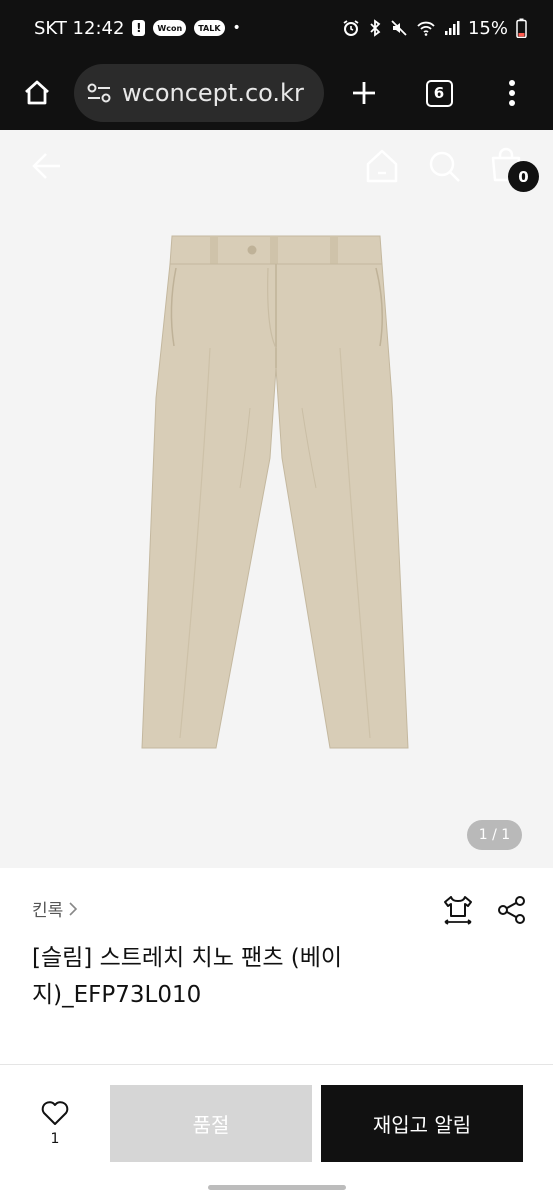 The width and height of the screenshot is (553, 1200). Describe the element at coordinates (523, 176) in the screenshot. I see `cart-count-badge: 0` at that location.